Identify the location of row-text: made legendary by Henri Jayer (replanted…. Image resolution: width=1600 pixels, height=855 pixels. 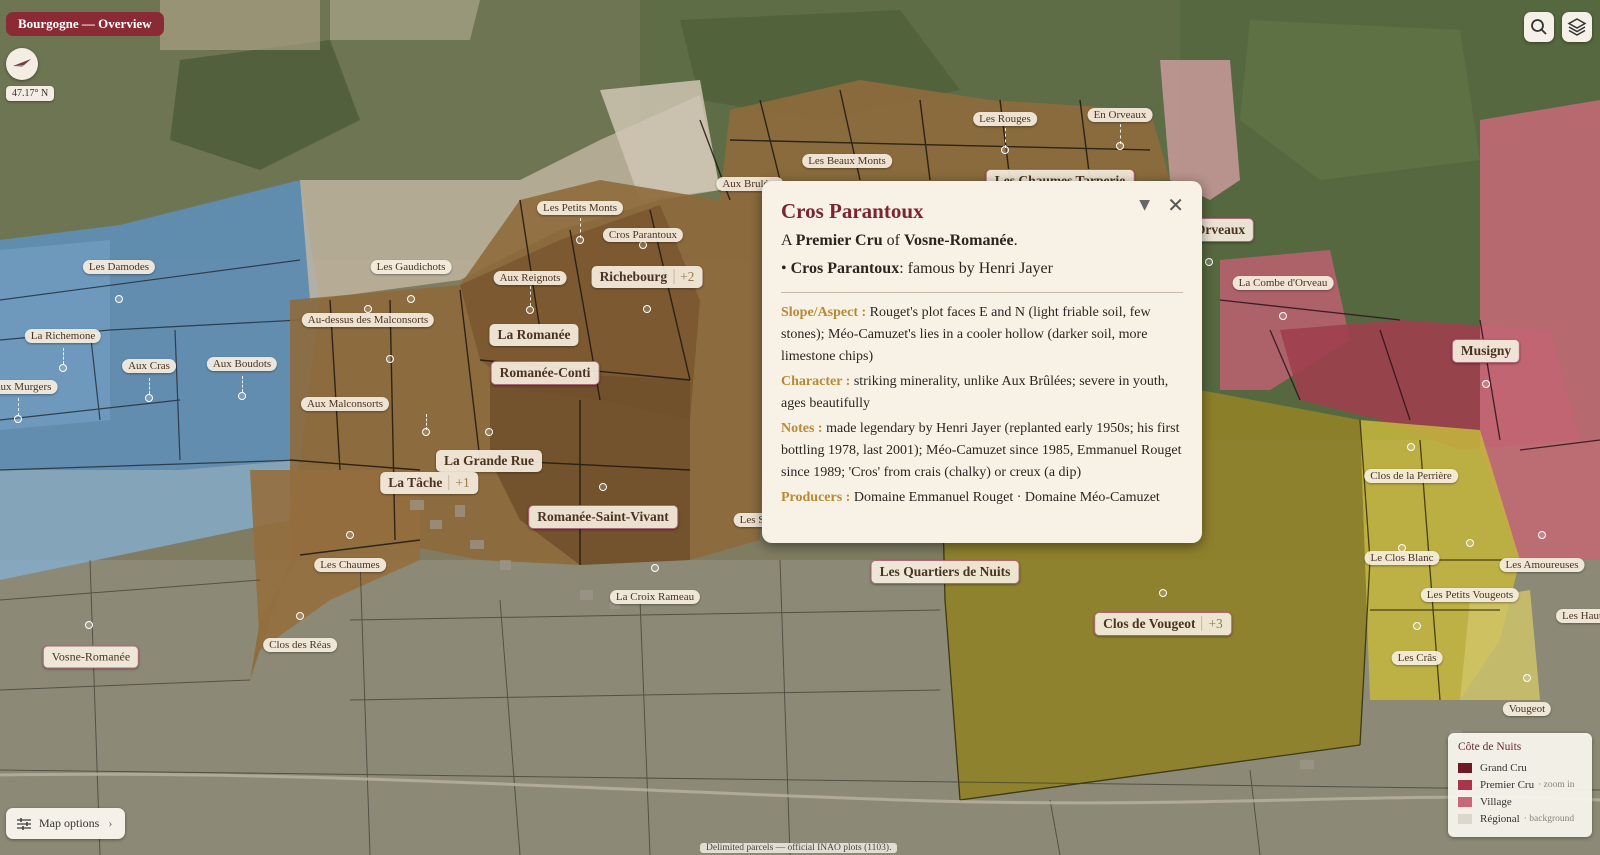
(981, 450).